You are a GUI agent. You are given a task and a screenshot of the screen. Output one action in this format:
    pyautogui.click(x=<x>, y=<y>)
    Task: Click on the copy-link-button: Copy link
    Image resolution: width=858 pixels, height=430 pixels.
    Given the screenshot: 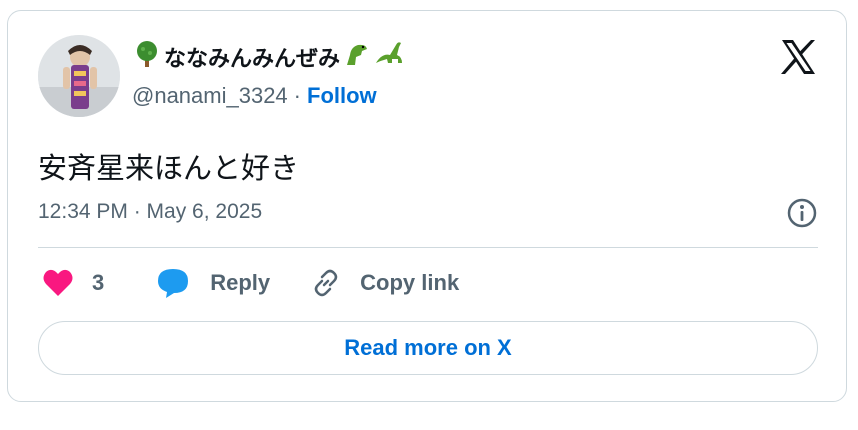 What is the action you would take?
    pyautogui.click(x=384, y=283)
    